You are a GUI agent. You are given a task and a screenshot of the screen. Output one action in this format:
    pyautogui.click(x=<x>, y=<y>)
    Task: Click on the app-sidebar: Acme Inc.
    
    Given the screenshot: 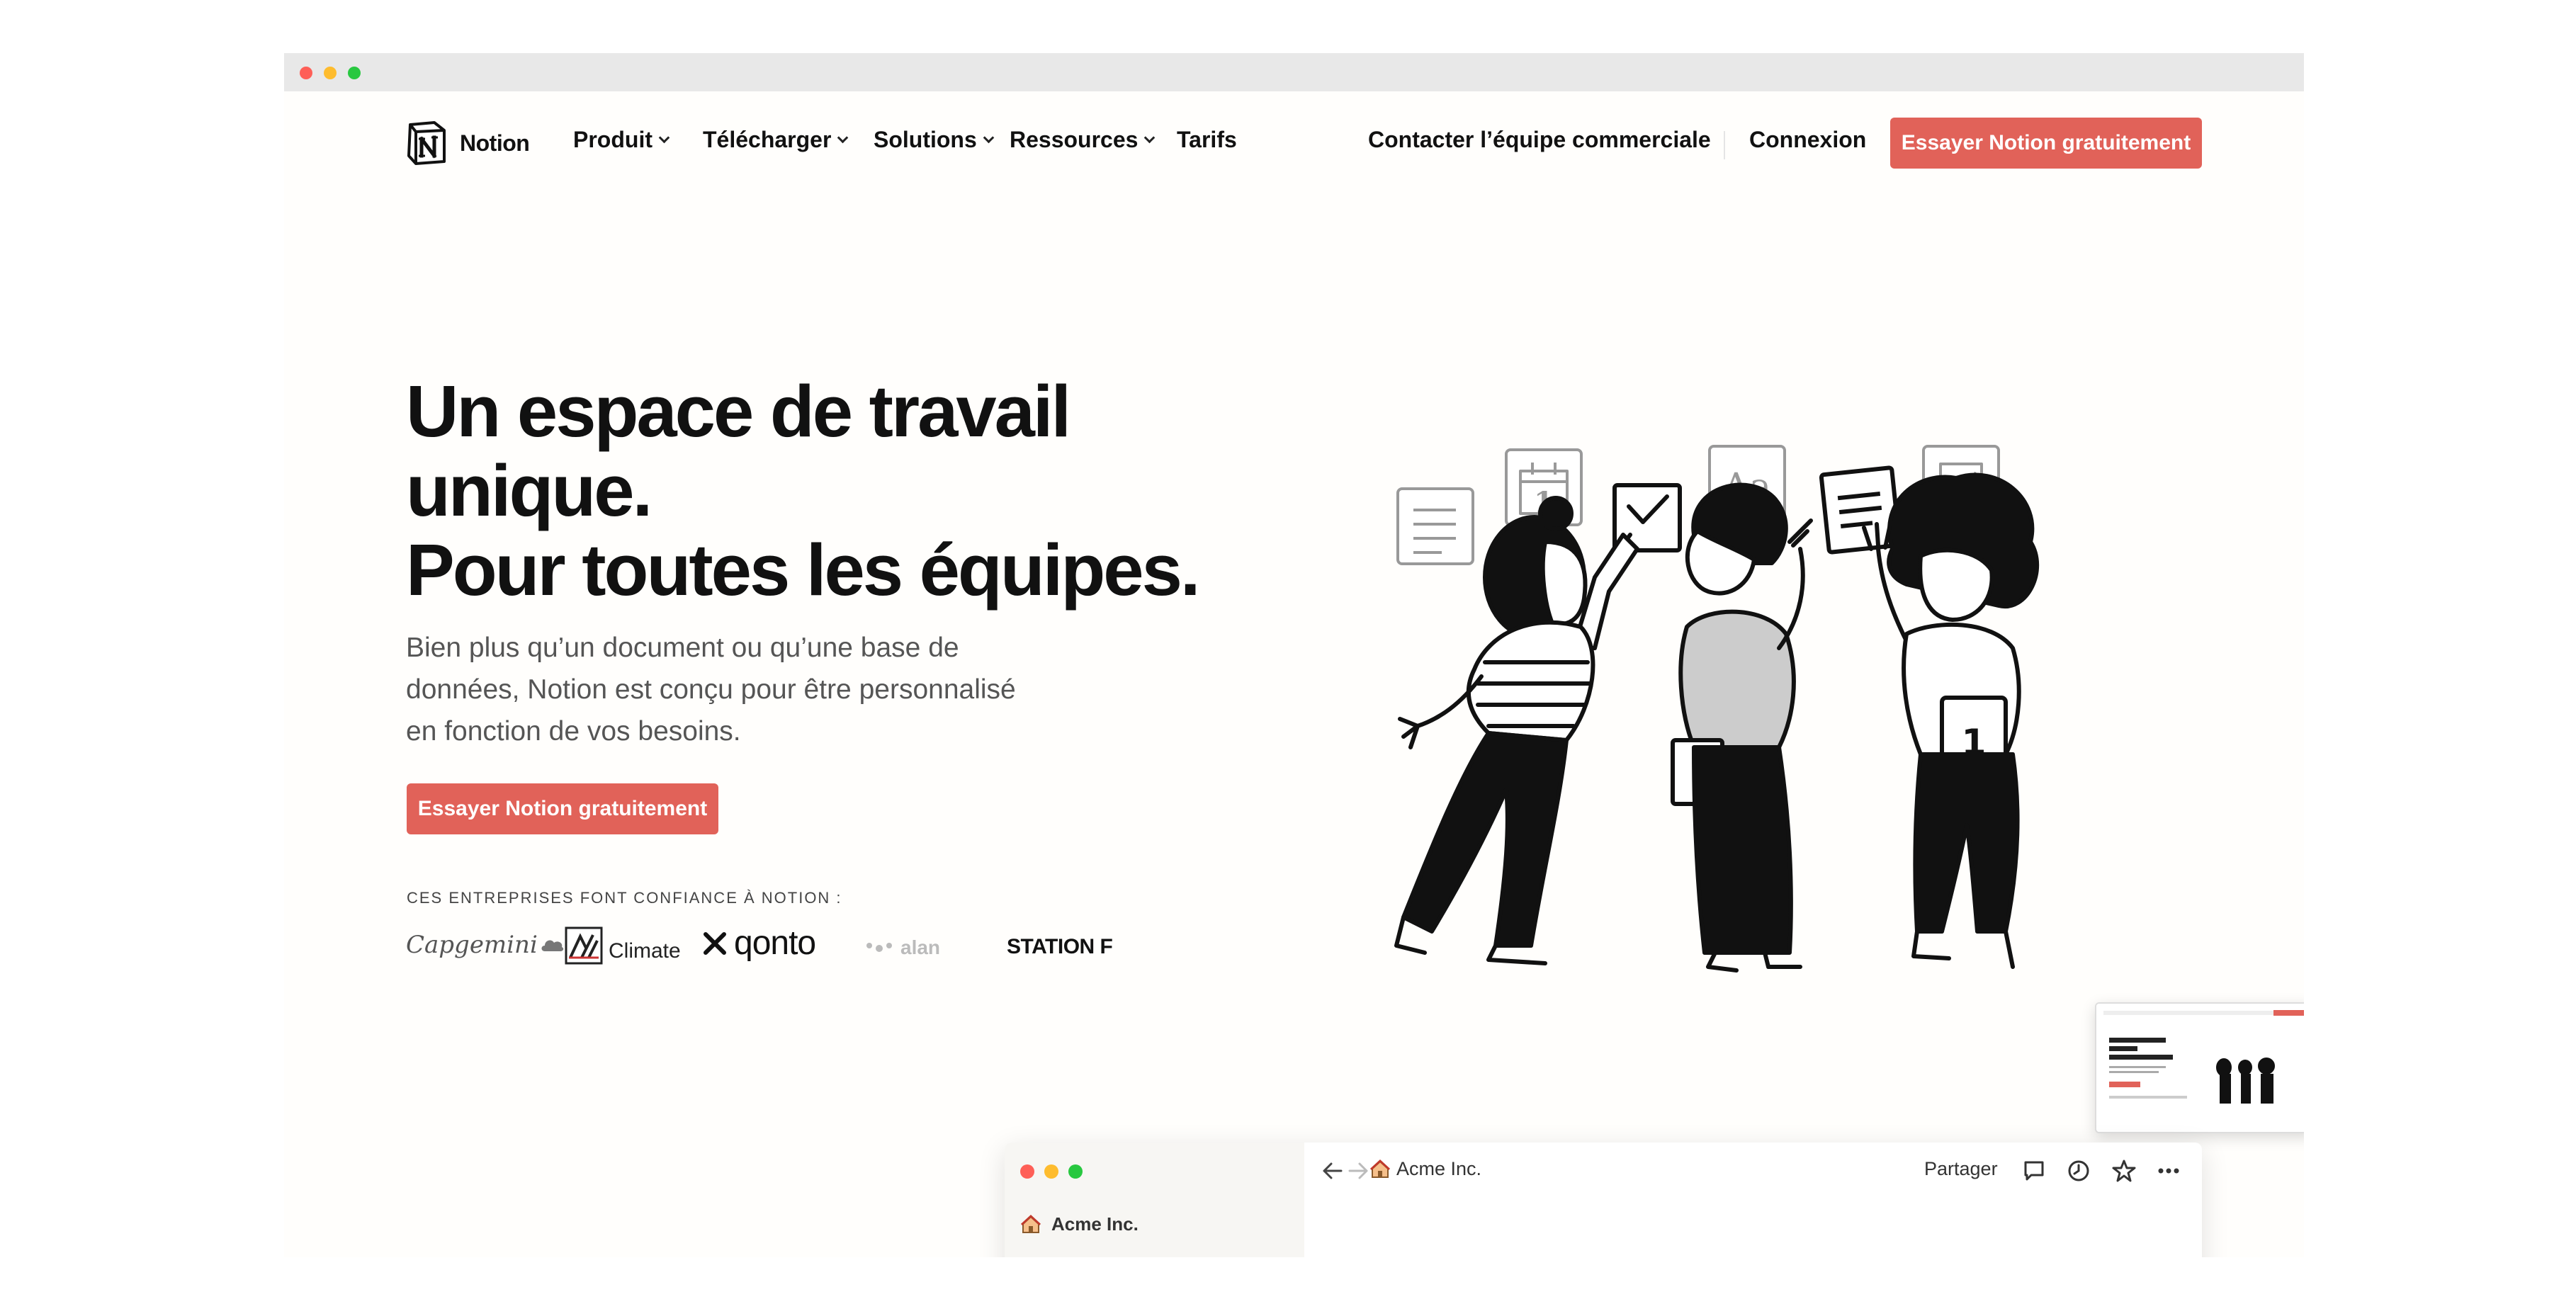 What is the action you would take?
    pyautogui.click(x=1154, y=1200)
    